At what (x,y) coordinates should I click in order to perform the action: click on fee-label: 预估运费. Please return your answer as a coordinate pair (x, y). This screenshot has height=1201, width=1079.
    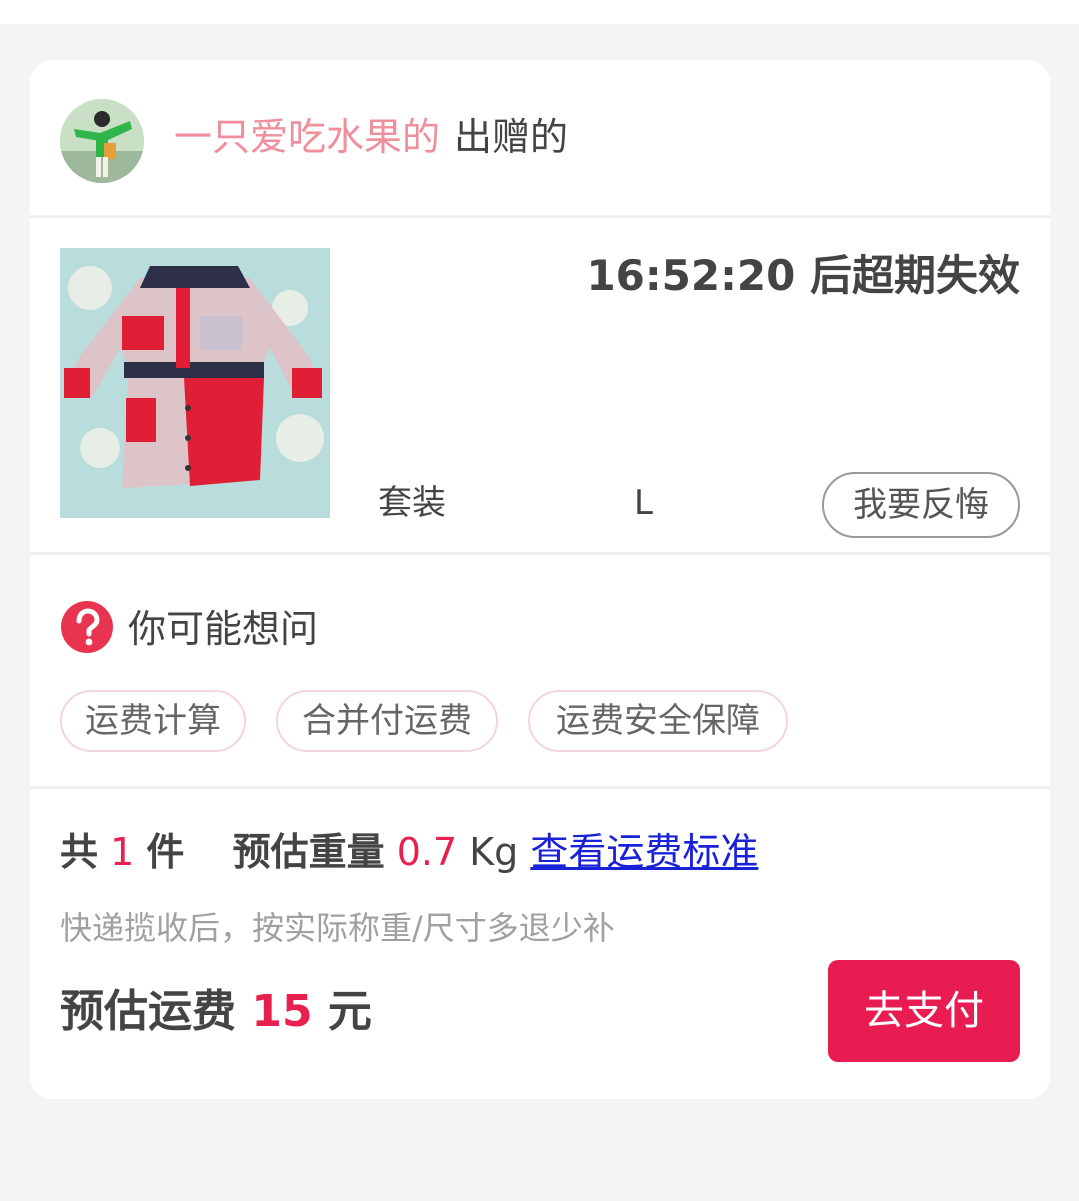
    Looking at the image, I should click on (148, 1011).